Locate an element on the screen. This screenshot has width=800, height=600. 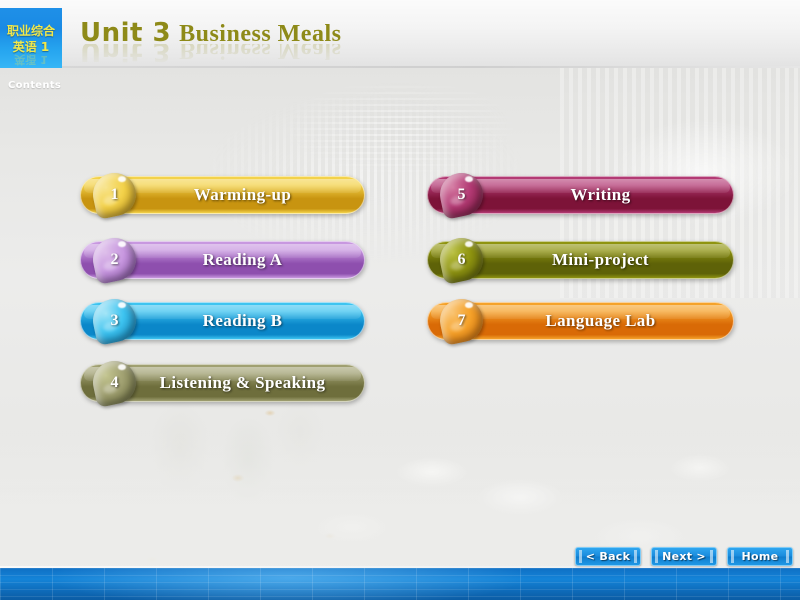
menu-button-label: Listening & Speaking is located at coordinates (242, 382).